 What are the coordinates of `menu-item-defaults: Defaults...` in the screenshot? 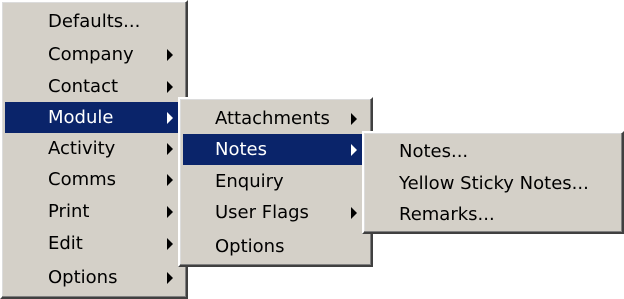 It's located at (94, 21).